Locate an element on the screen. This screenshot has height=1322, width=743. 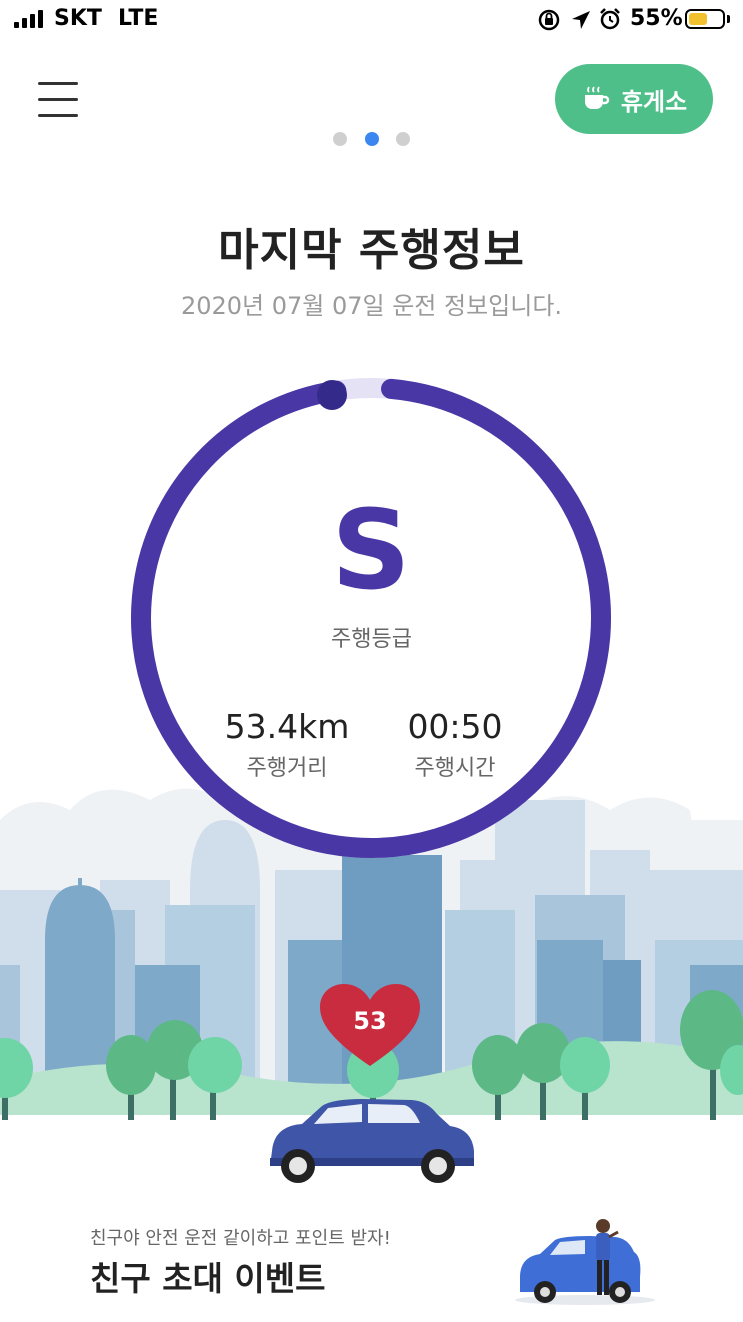
orientation-lock-icon is located at coordinates (549, 20).